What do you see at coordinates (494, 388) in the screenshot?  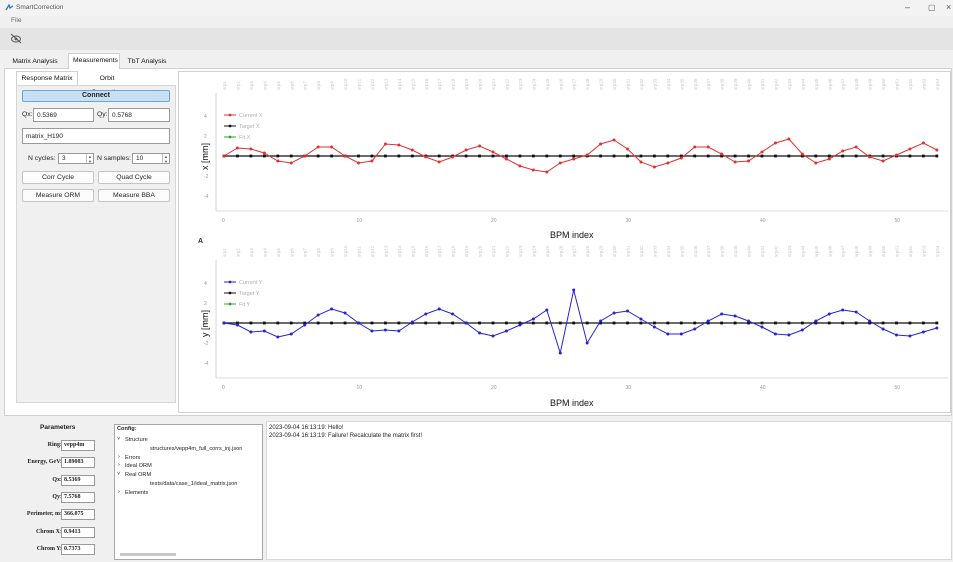 I see `x-tick-label: 20` at bounding box center [494, 388].